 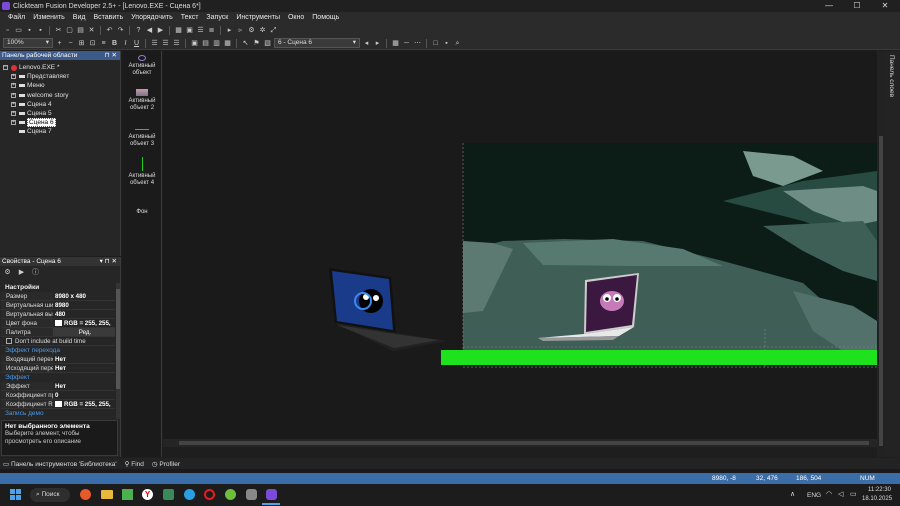 What do you see at coordinates (296, 17) in the screenshot?
I see `menu-window: Окно` at bounding box center [296, 17].